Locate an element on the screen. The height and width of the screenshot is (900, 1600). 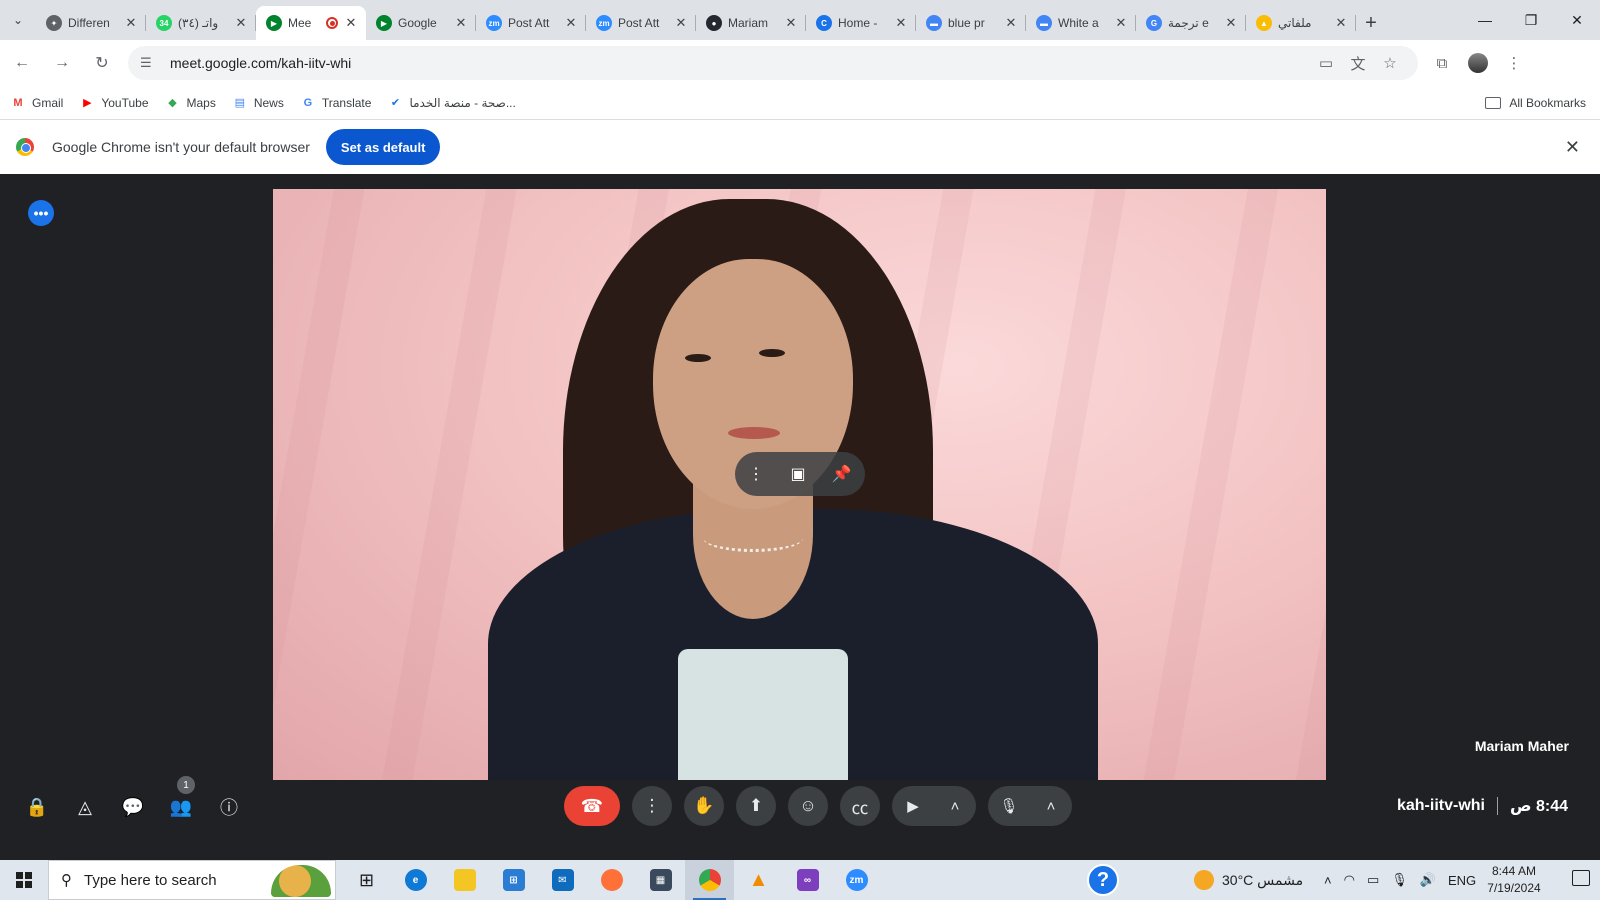
bookmark-item: ▤ News is located at coordinates (258, 103).